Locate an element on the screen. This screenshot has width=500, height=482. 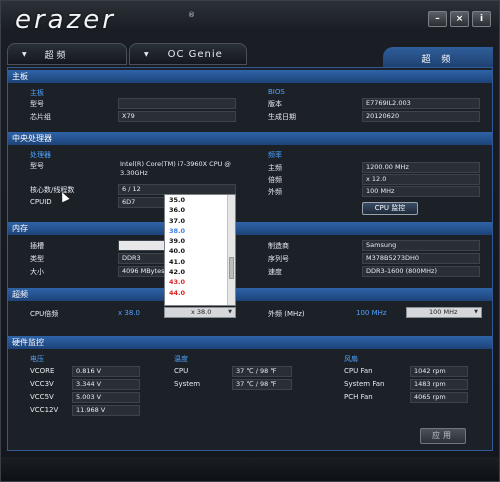
status-bar is located at coordinates (250, 469).